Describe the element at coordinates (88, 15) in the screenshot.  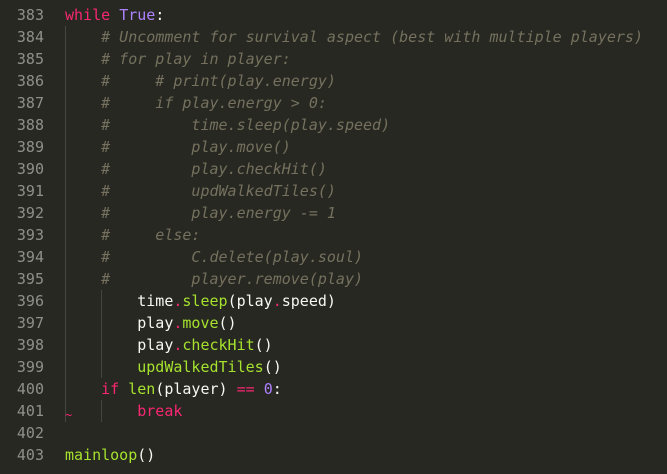
I see `code-token: while` at that location.